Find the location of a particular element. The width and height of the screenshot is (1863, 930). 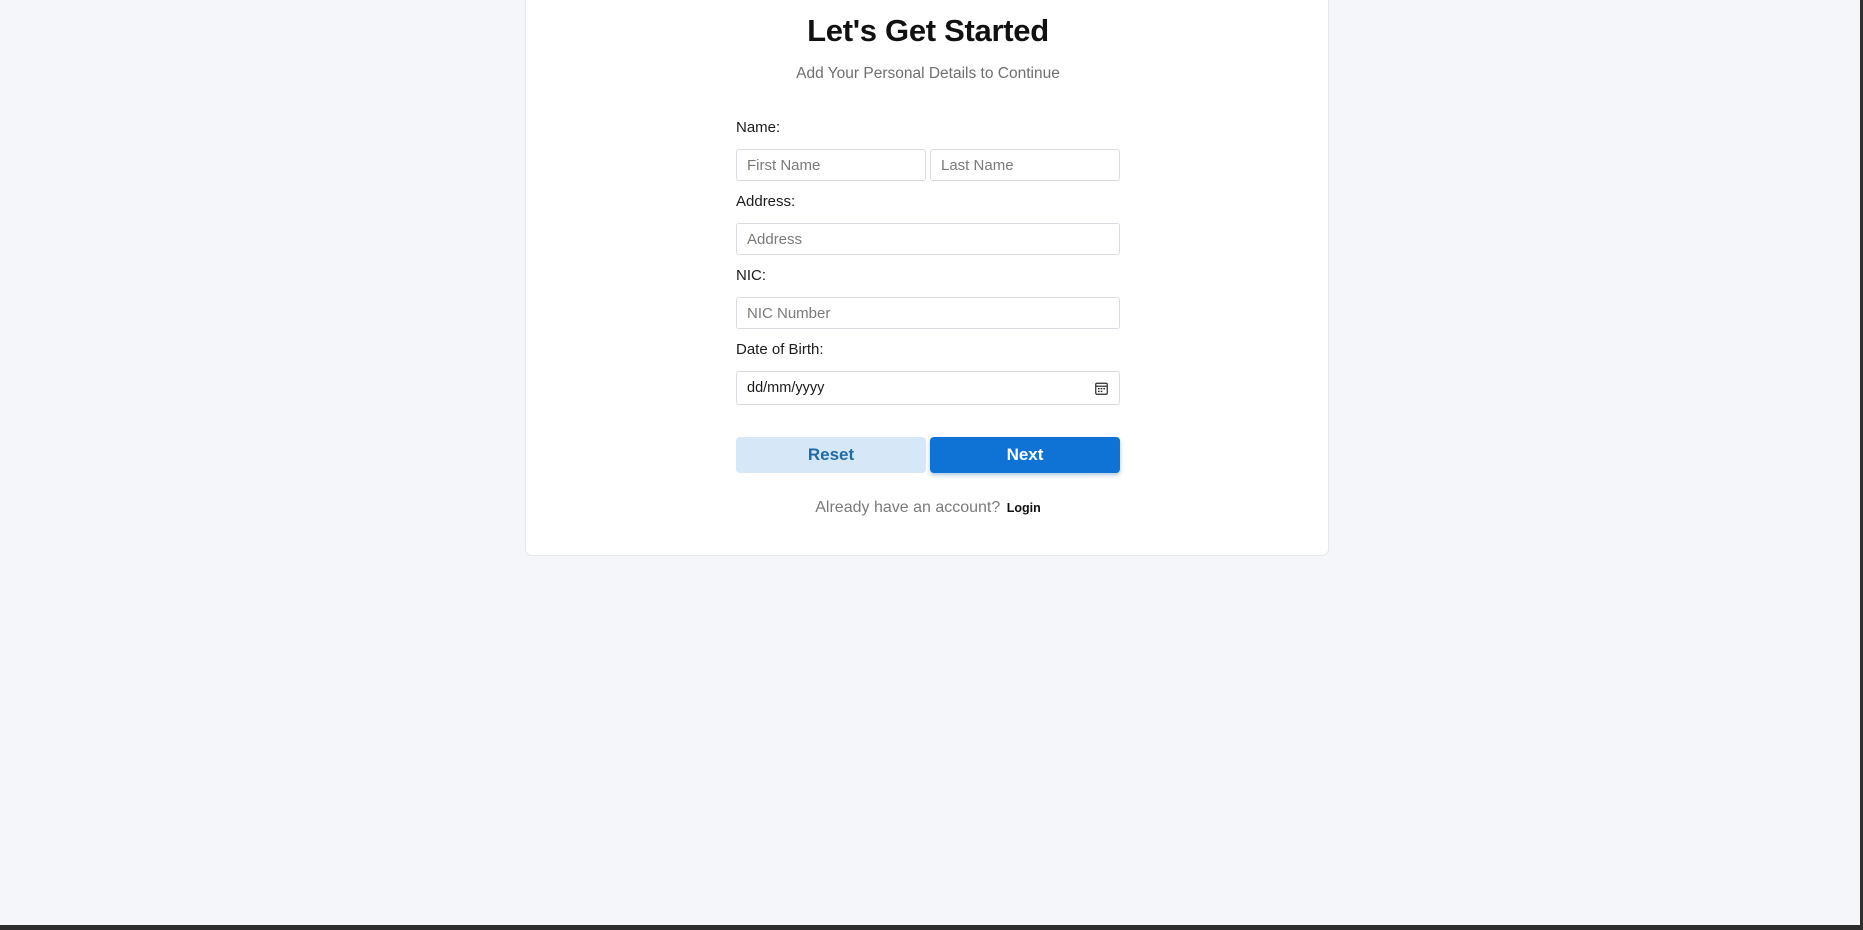

dob-label: Date of Birth: is located at coordinates (780, 349).